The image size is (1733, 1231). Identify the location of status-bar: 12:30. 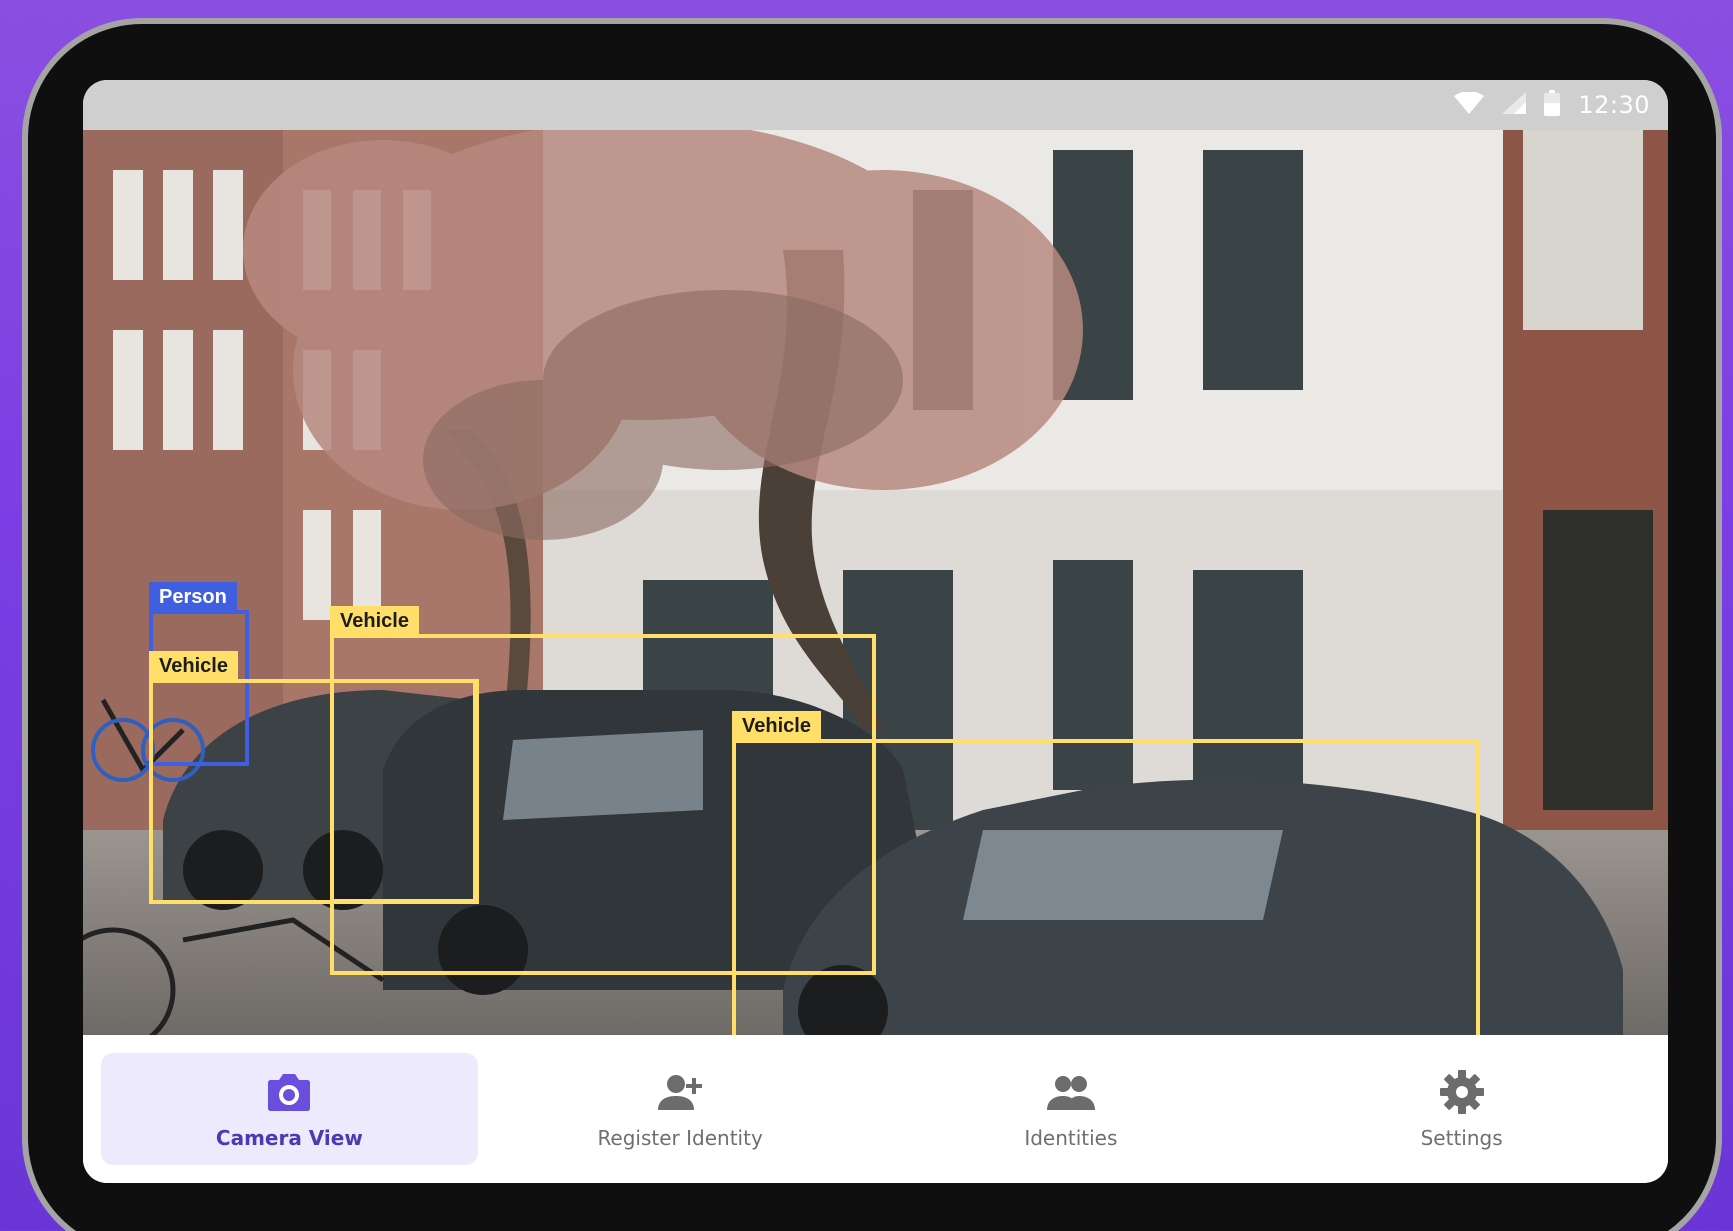
(875, 105).